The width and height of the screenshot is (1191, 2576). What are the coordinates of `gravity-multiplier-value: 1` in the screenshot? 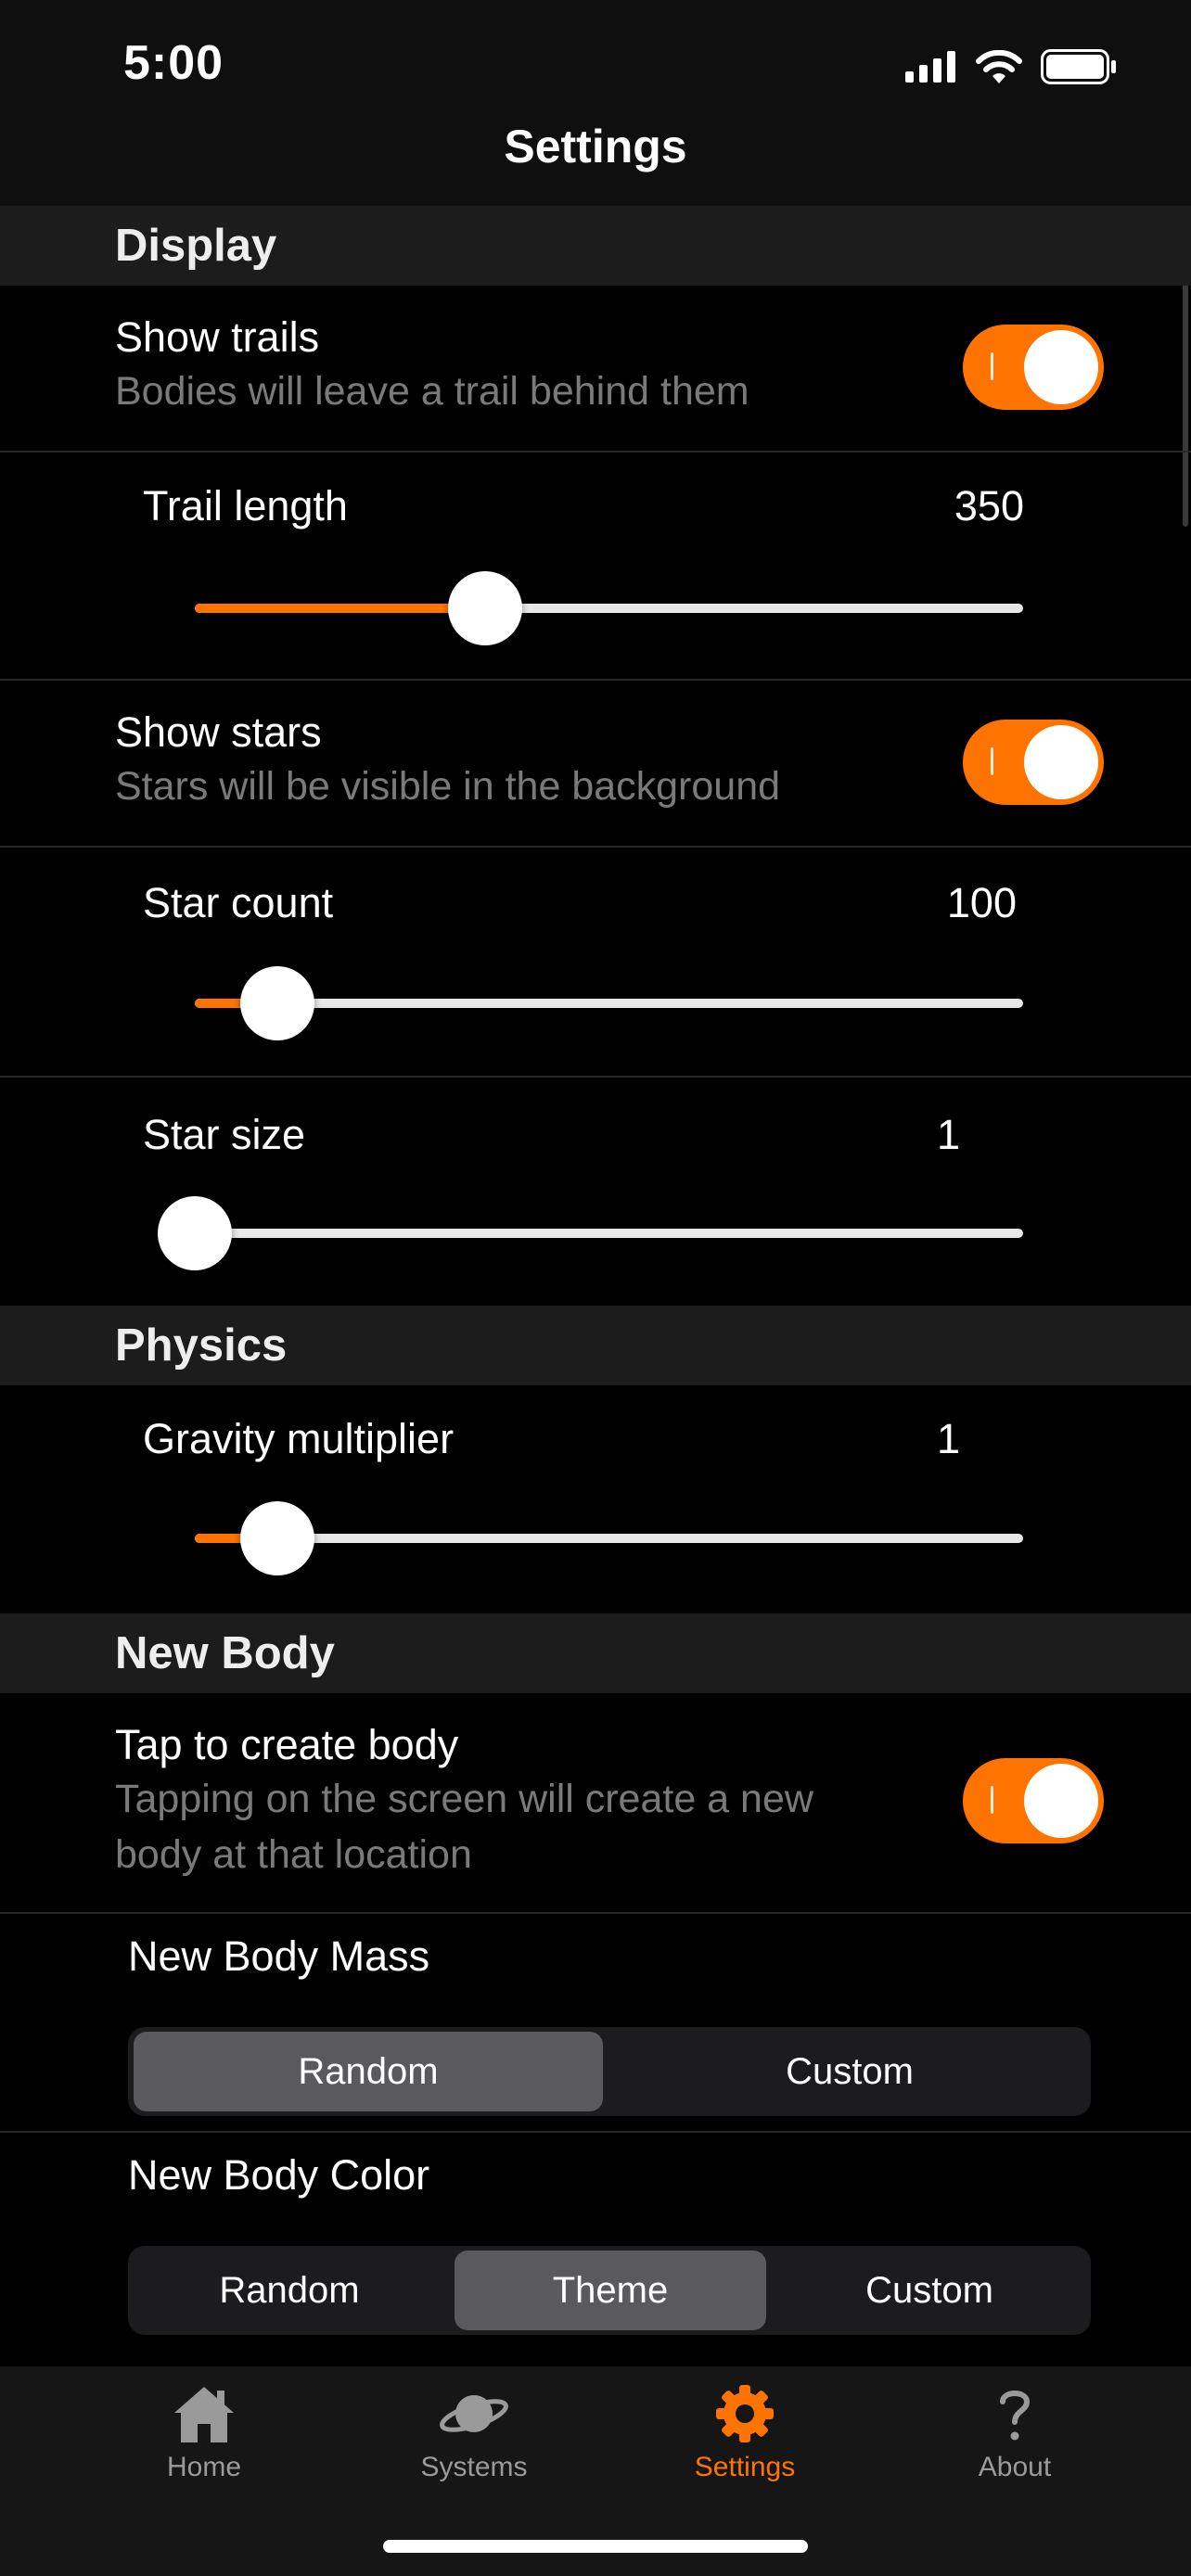 It's located at (949, 1438).